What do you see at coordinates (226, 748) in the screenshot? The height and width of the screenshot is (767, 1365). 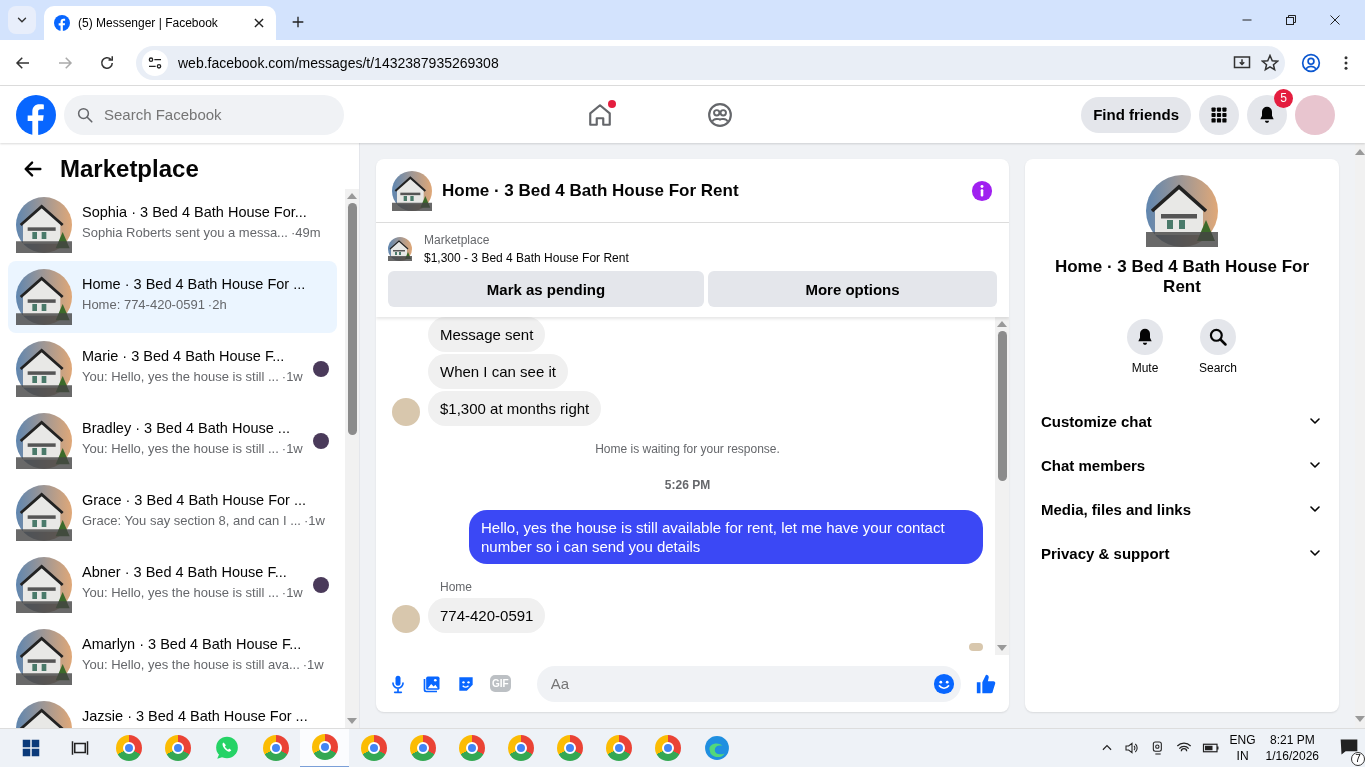 I see `chat-bubble-icon` at bounding box center [226, 748].